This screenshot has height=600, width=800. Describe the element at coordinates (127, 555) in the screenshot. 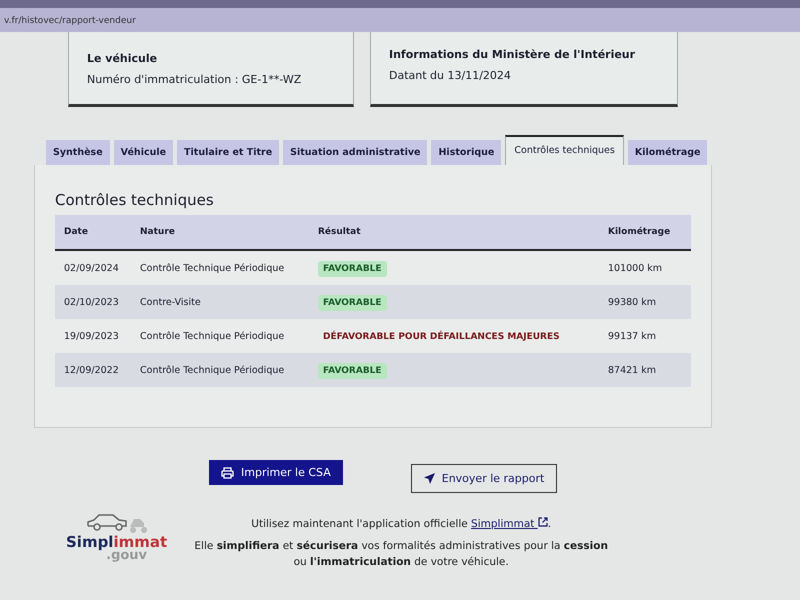

I see `logo-suffix: .gouv` at that location.